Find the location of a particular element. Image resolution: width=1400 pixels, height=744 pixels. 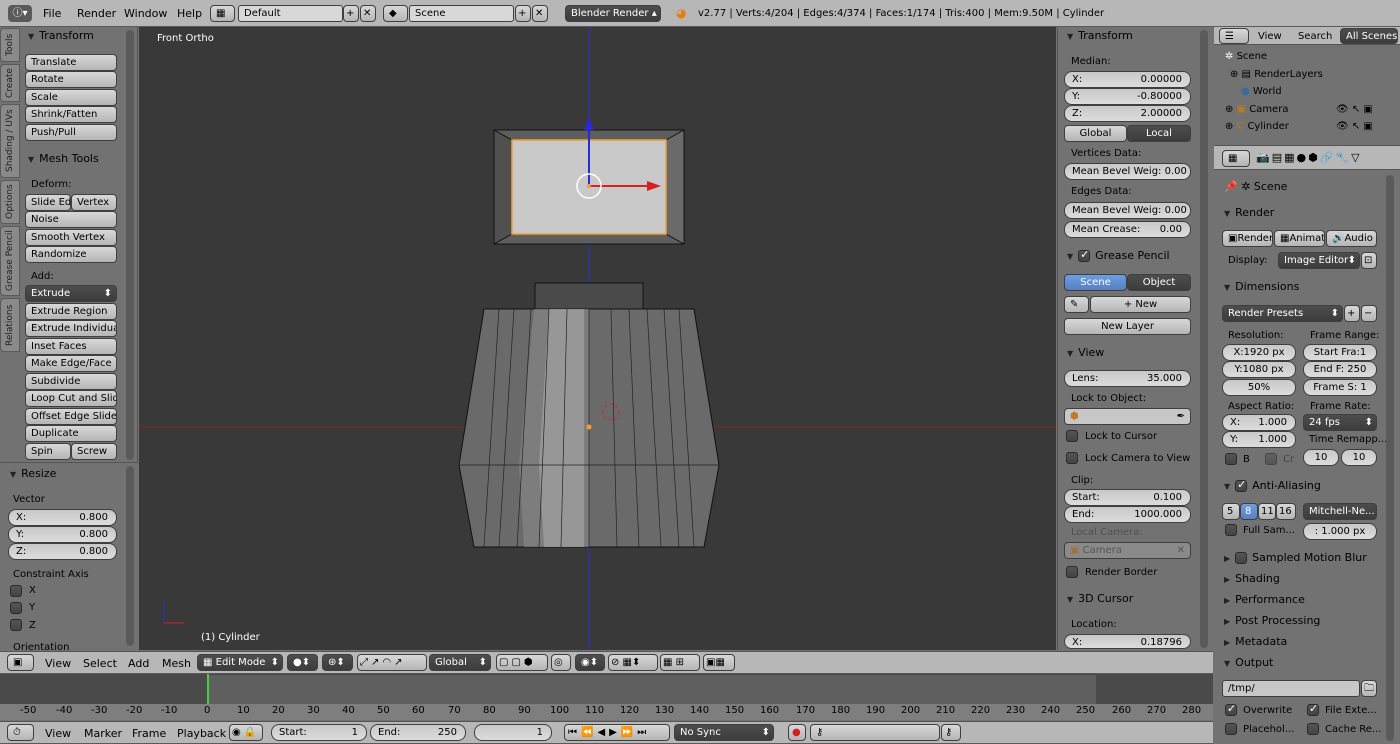

performance-header: ▶ Performance is located at coordinates (1264, 599).